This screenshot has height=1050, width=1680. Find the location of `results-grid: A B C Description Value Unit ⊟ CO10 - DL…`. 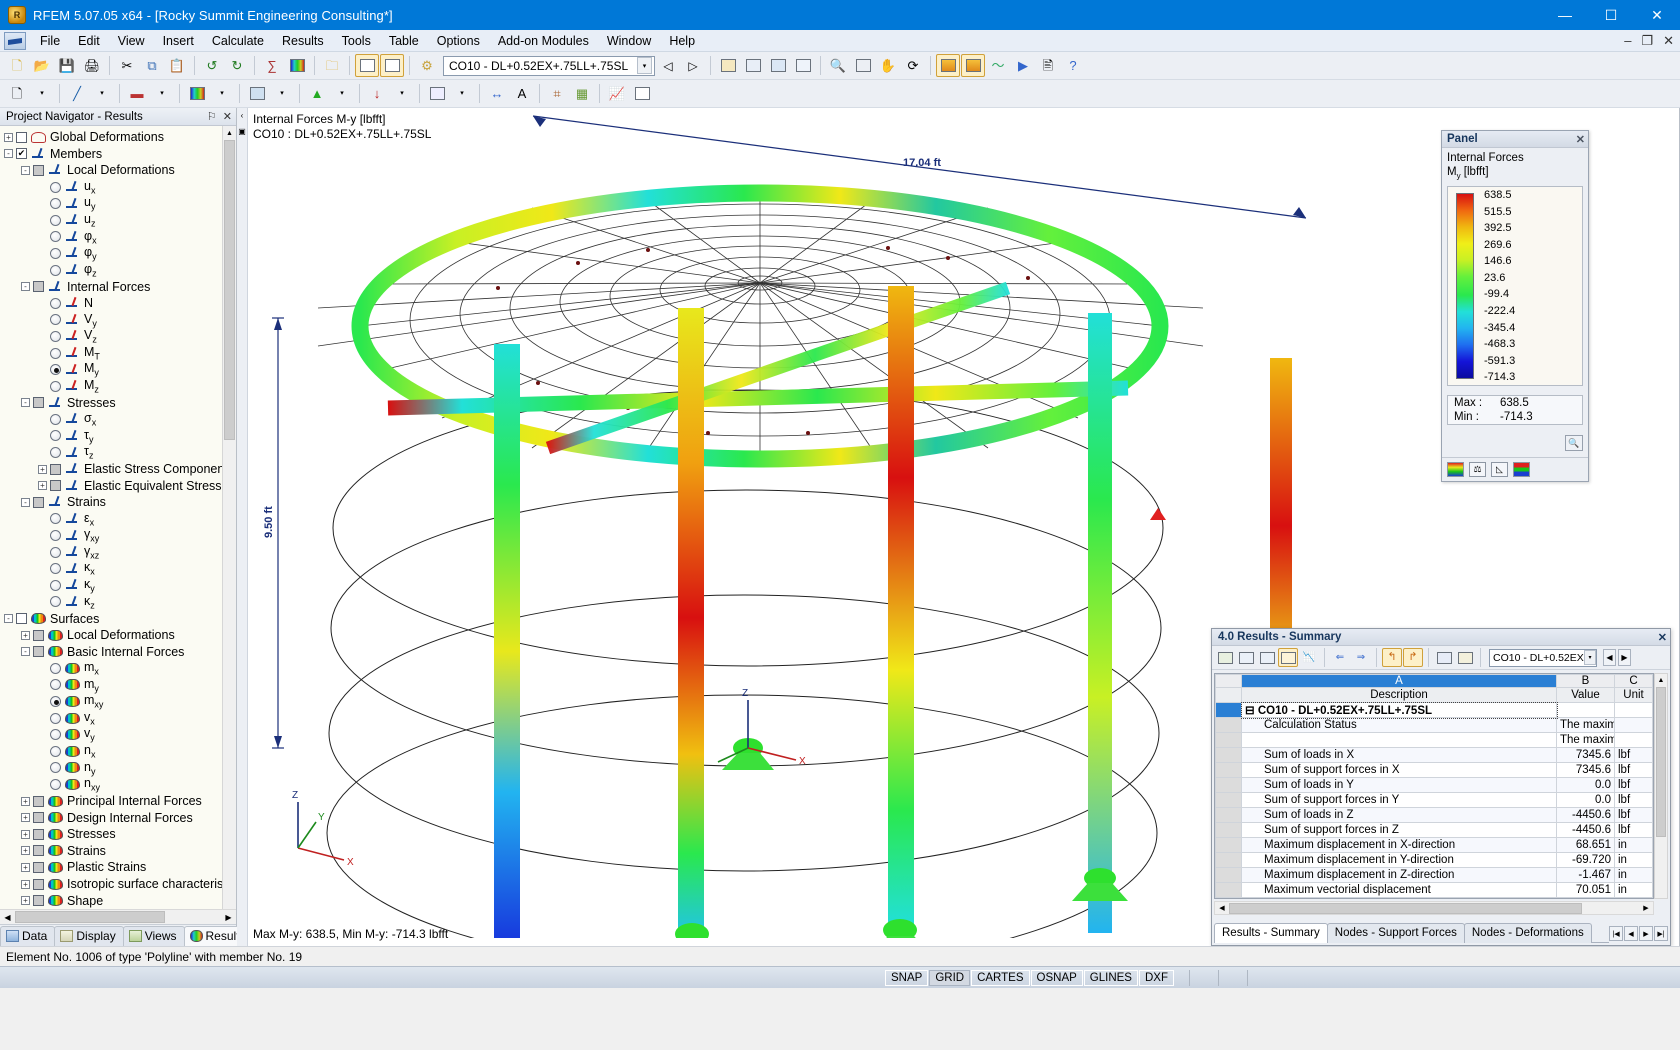

results-grid: A B C Description Value Unit ⊟ CO10 - DL… is located at coordinates (1434, 786).